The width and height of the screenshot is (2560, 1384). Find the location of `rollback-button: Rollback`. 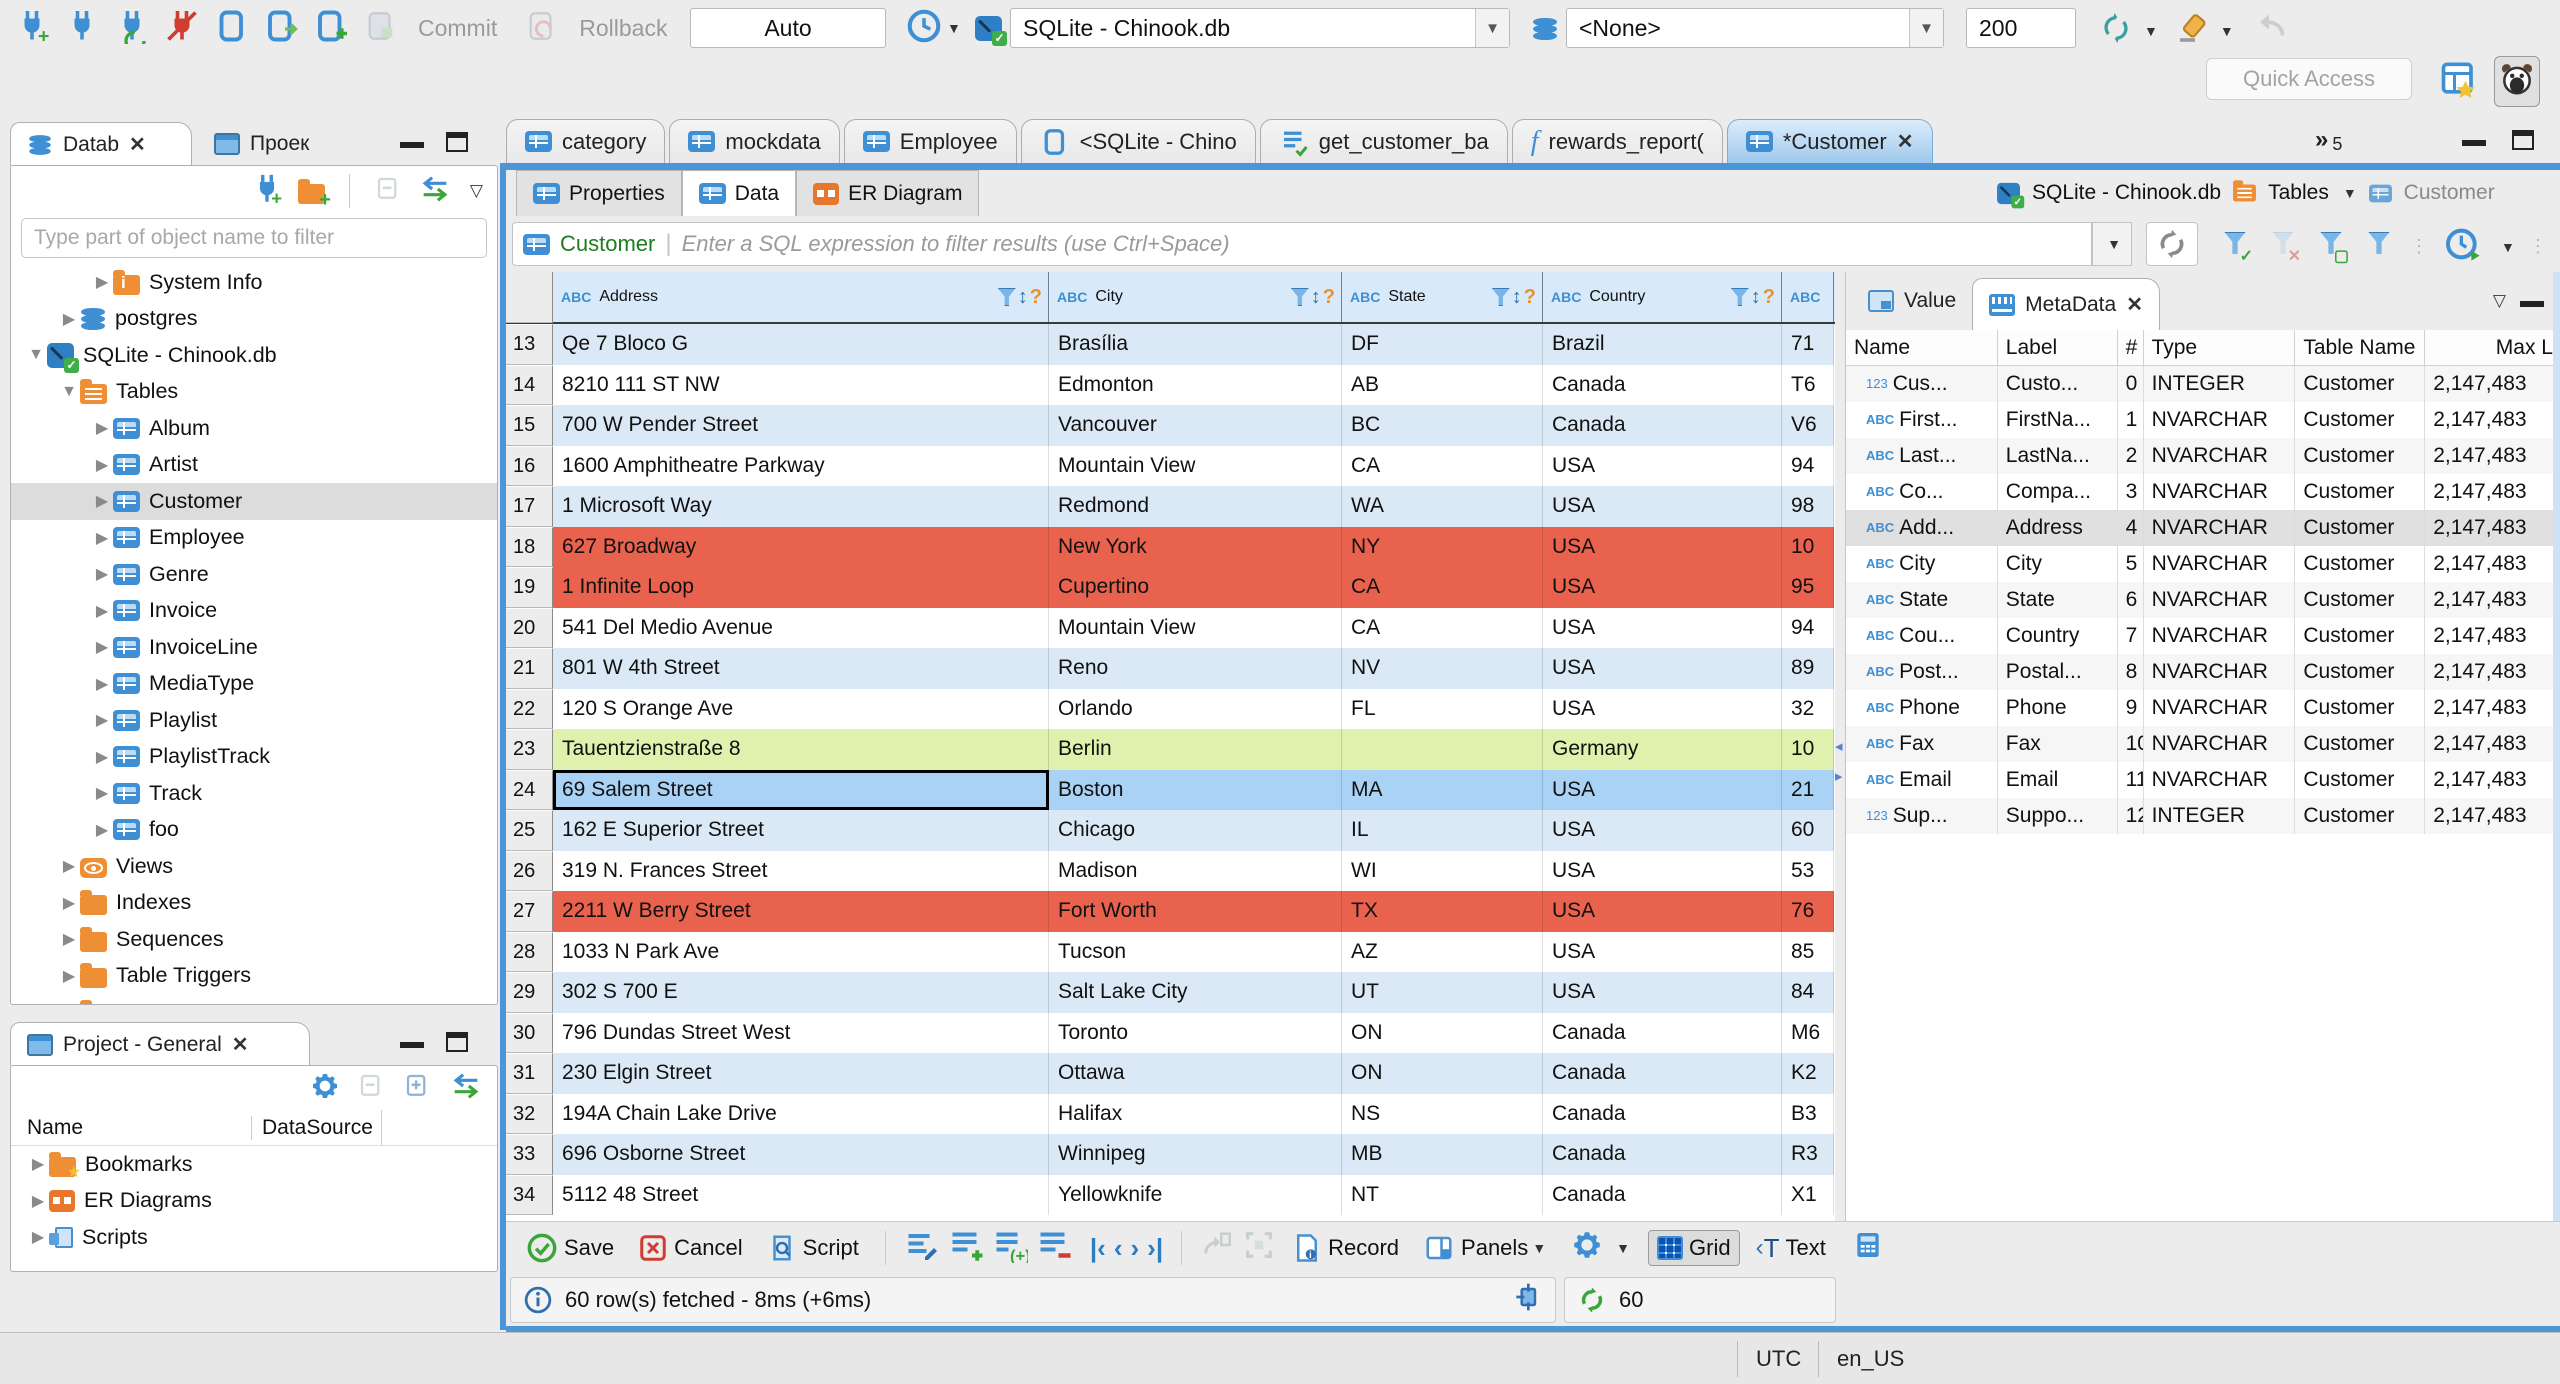

rollback-button: Rollback is located at coordinates (623, 28).